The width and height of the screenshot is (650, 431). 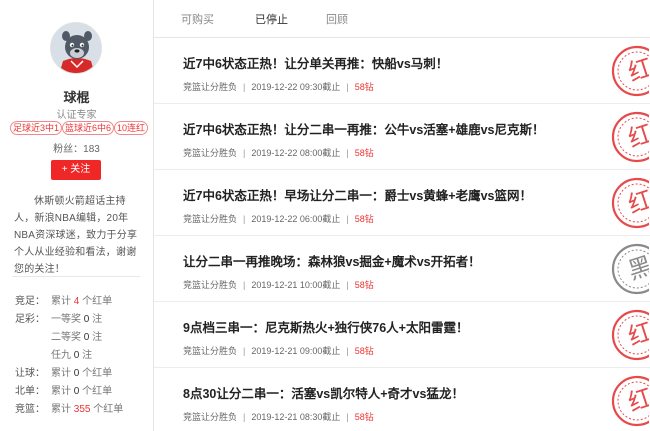 I want to click on stat-label: 竞足：, so click(x=30, y=301).